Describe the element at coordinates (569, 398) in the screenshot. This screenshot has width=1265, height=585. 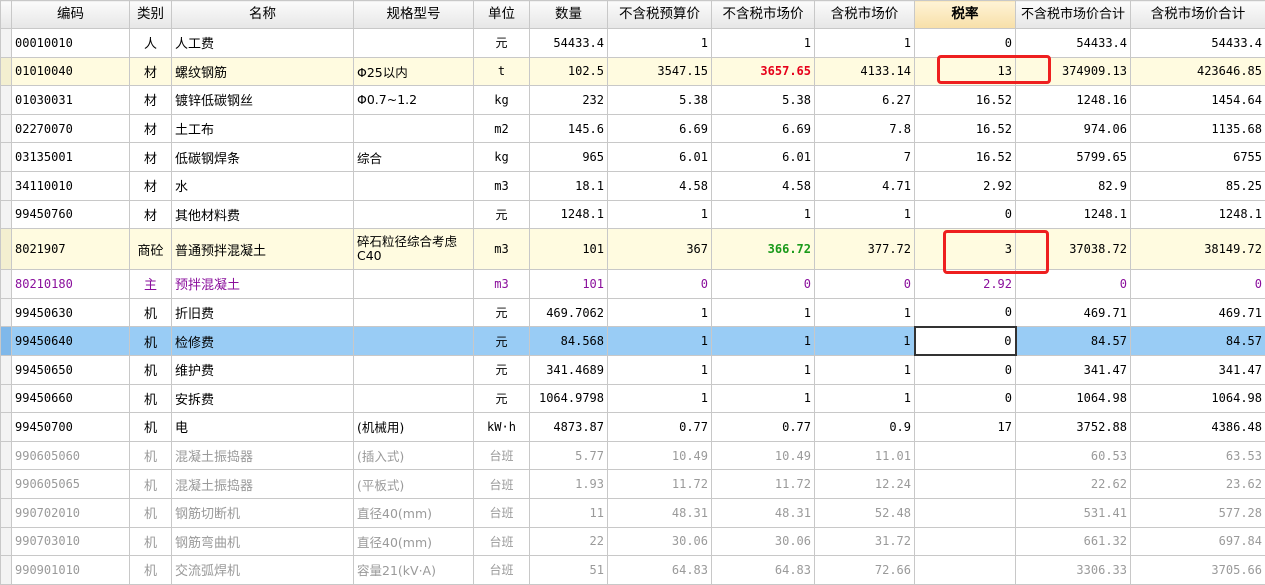
I see `cell-quantity: 1064.9798` at that location.